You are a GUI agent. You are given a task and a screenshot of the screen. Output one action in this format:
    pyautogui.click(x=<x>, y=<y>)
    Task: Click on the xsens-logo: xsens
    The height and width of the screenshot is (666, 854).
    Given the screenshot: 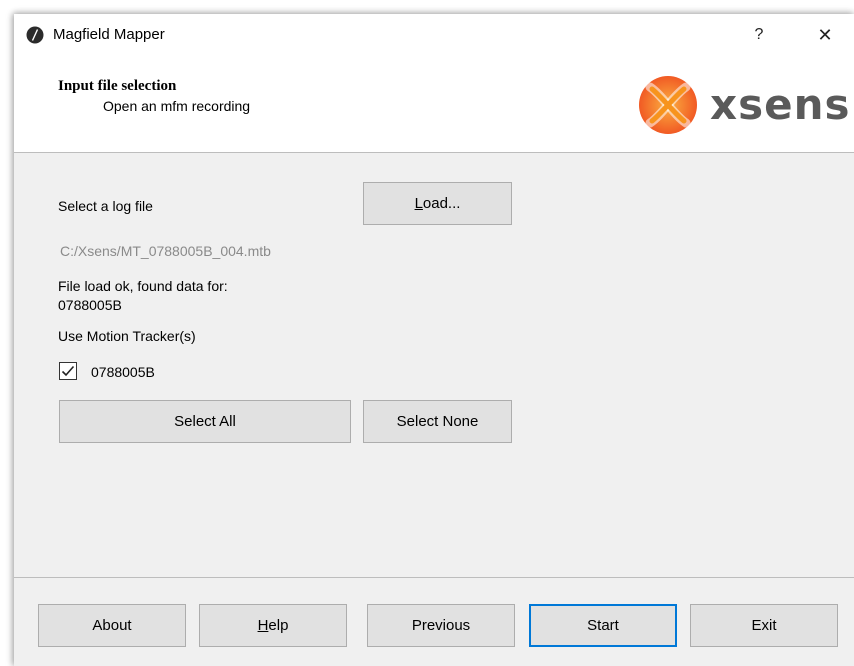 What is the action you would take?
    pyautogui.click(x=746, y=105)
    